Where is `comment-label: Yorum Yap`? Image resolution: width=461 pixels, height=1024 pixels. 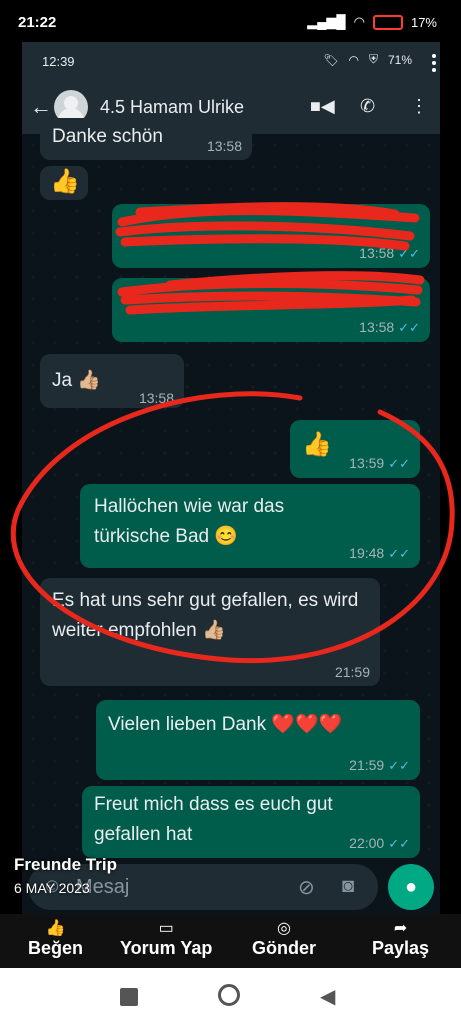
comment-label: Yorum Yap is located at coordinates (166, 948).